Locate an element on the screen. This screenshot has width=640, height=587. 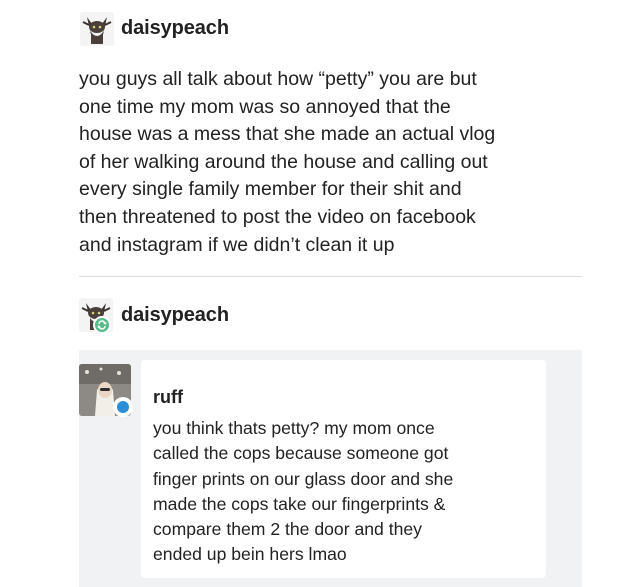
quoted-body-line: you think thats petty? my mom once is located at coordinates (294, 428).